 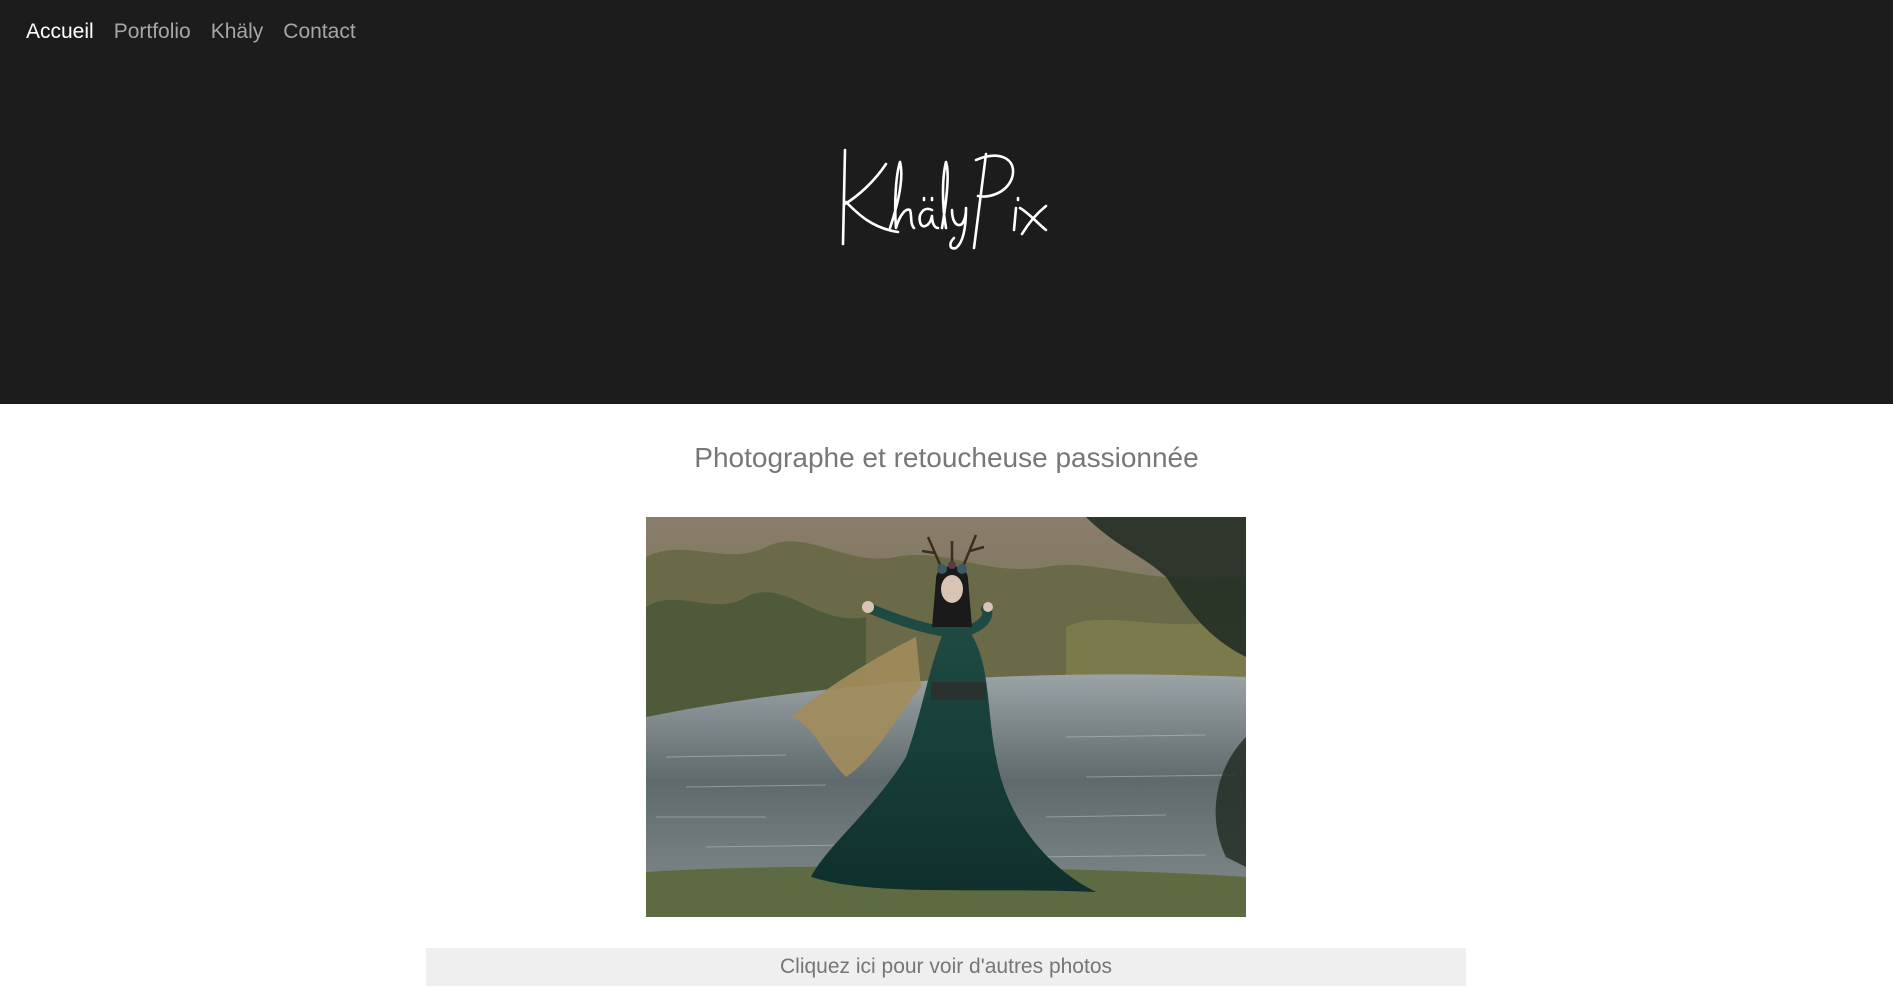 I want to click on featured-photo-image, so click(x=946, y=717).